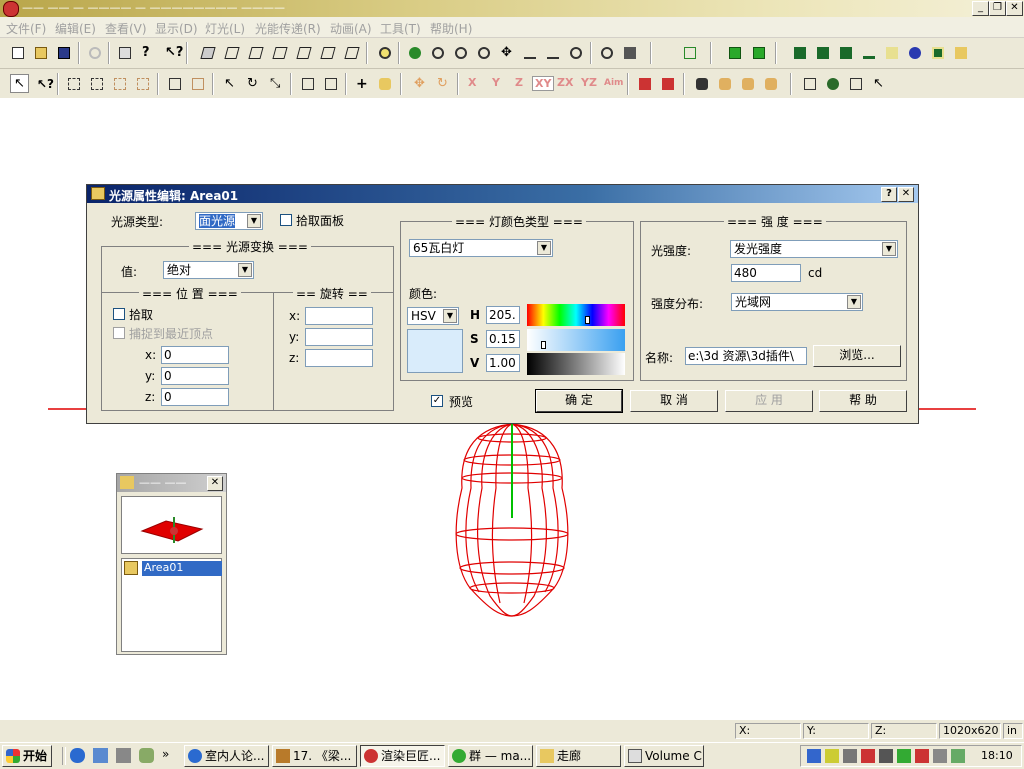  What do you see at coordinates (176, 28) in the screenshot?
I see `menu-display: 显示(D)` at bounding box center [176, 28].